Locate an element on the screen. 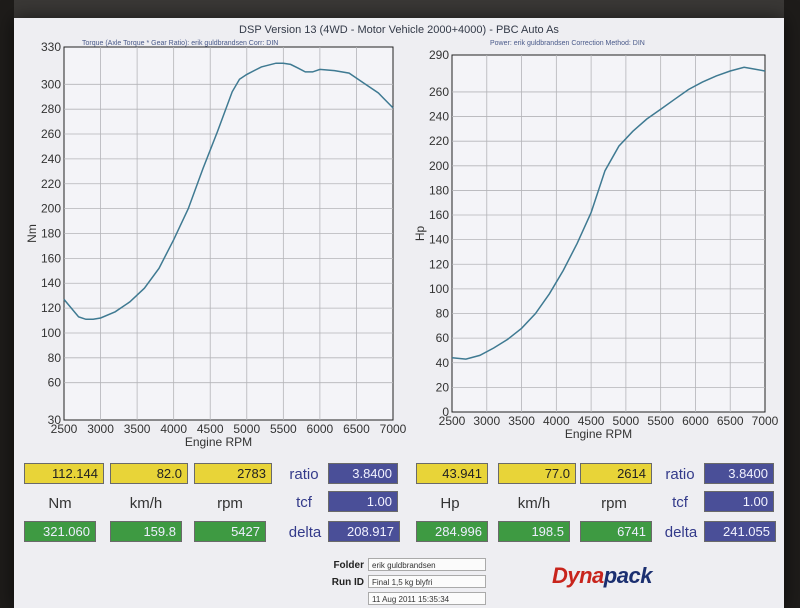 The width and height of the screenshot is (800, 608). readout-speed-min-value-right: 77.0 is located at coordinates (537, 473).